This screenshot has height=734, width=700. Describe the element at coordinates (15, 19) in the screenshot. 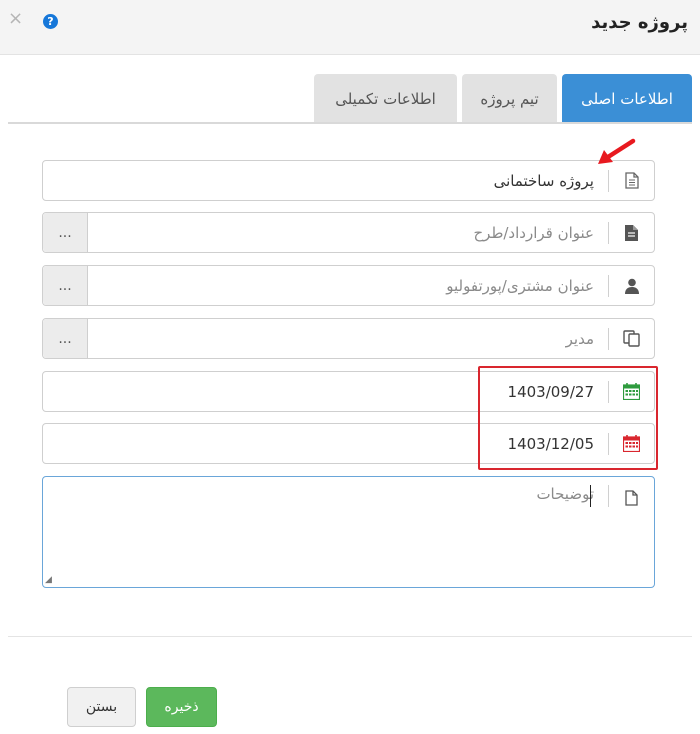

I see `close-icon: ×` at that location.